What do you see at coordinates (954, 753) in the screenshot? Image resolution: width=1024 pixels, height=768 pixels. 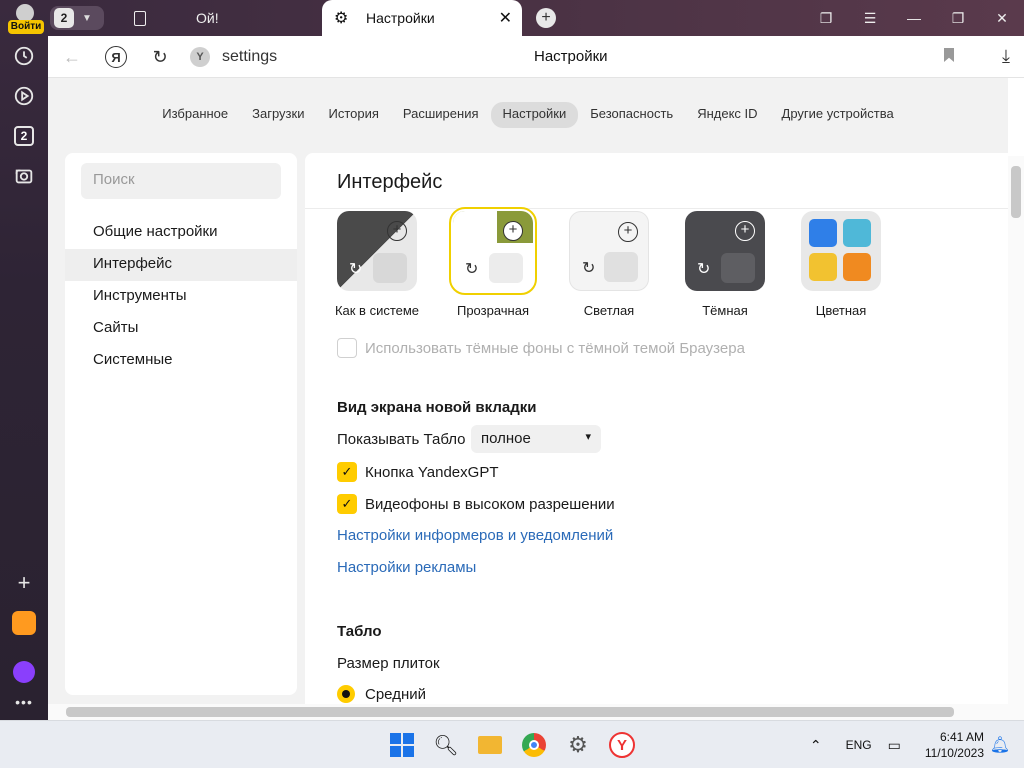 I see `clock-date: 11/10/2023` at bounding box center [954, 753].